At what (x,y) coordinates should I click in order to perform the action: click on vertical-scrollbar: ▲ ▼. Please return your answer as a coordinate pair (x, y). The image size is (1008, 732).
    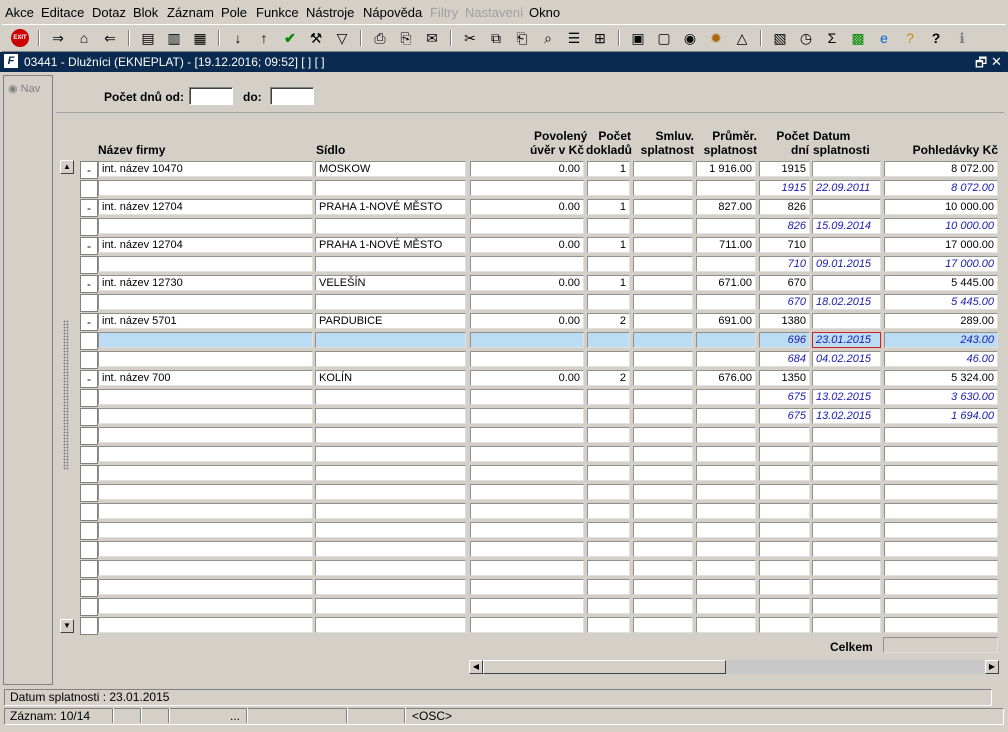
    Looking at the image, I should click on (67, 396).